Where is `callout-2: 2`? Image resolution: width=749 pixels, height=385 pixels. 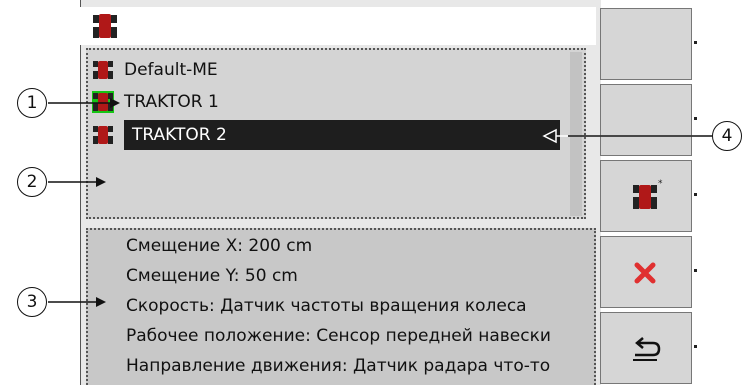
callout-2: 2 is located at coordinates (32, 182).